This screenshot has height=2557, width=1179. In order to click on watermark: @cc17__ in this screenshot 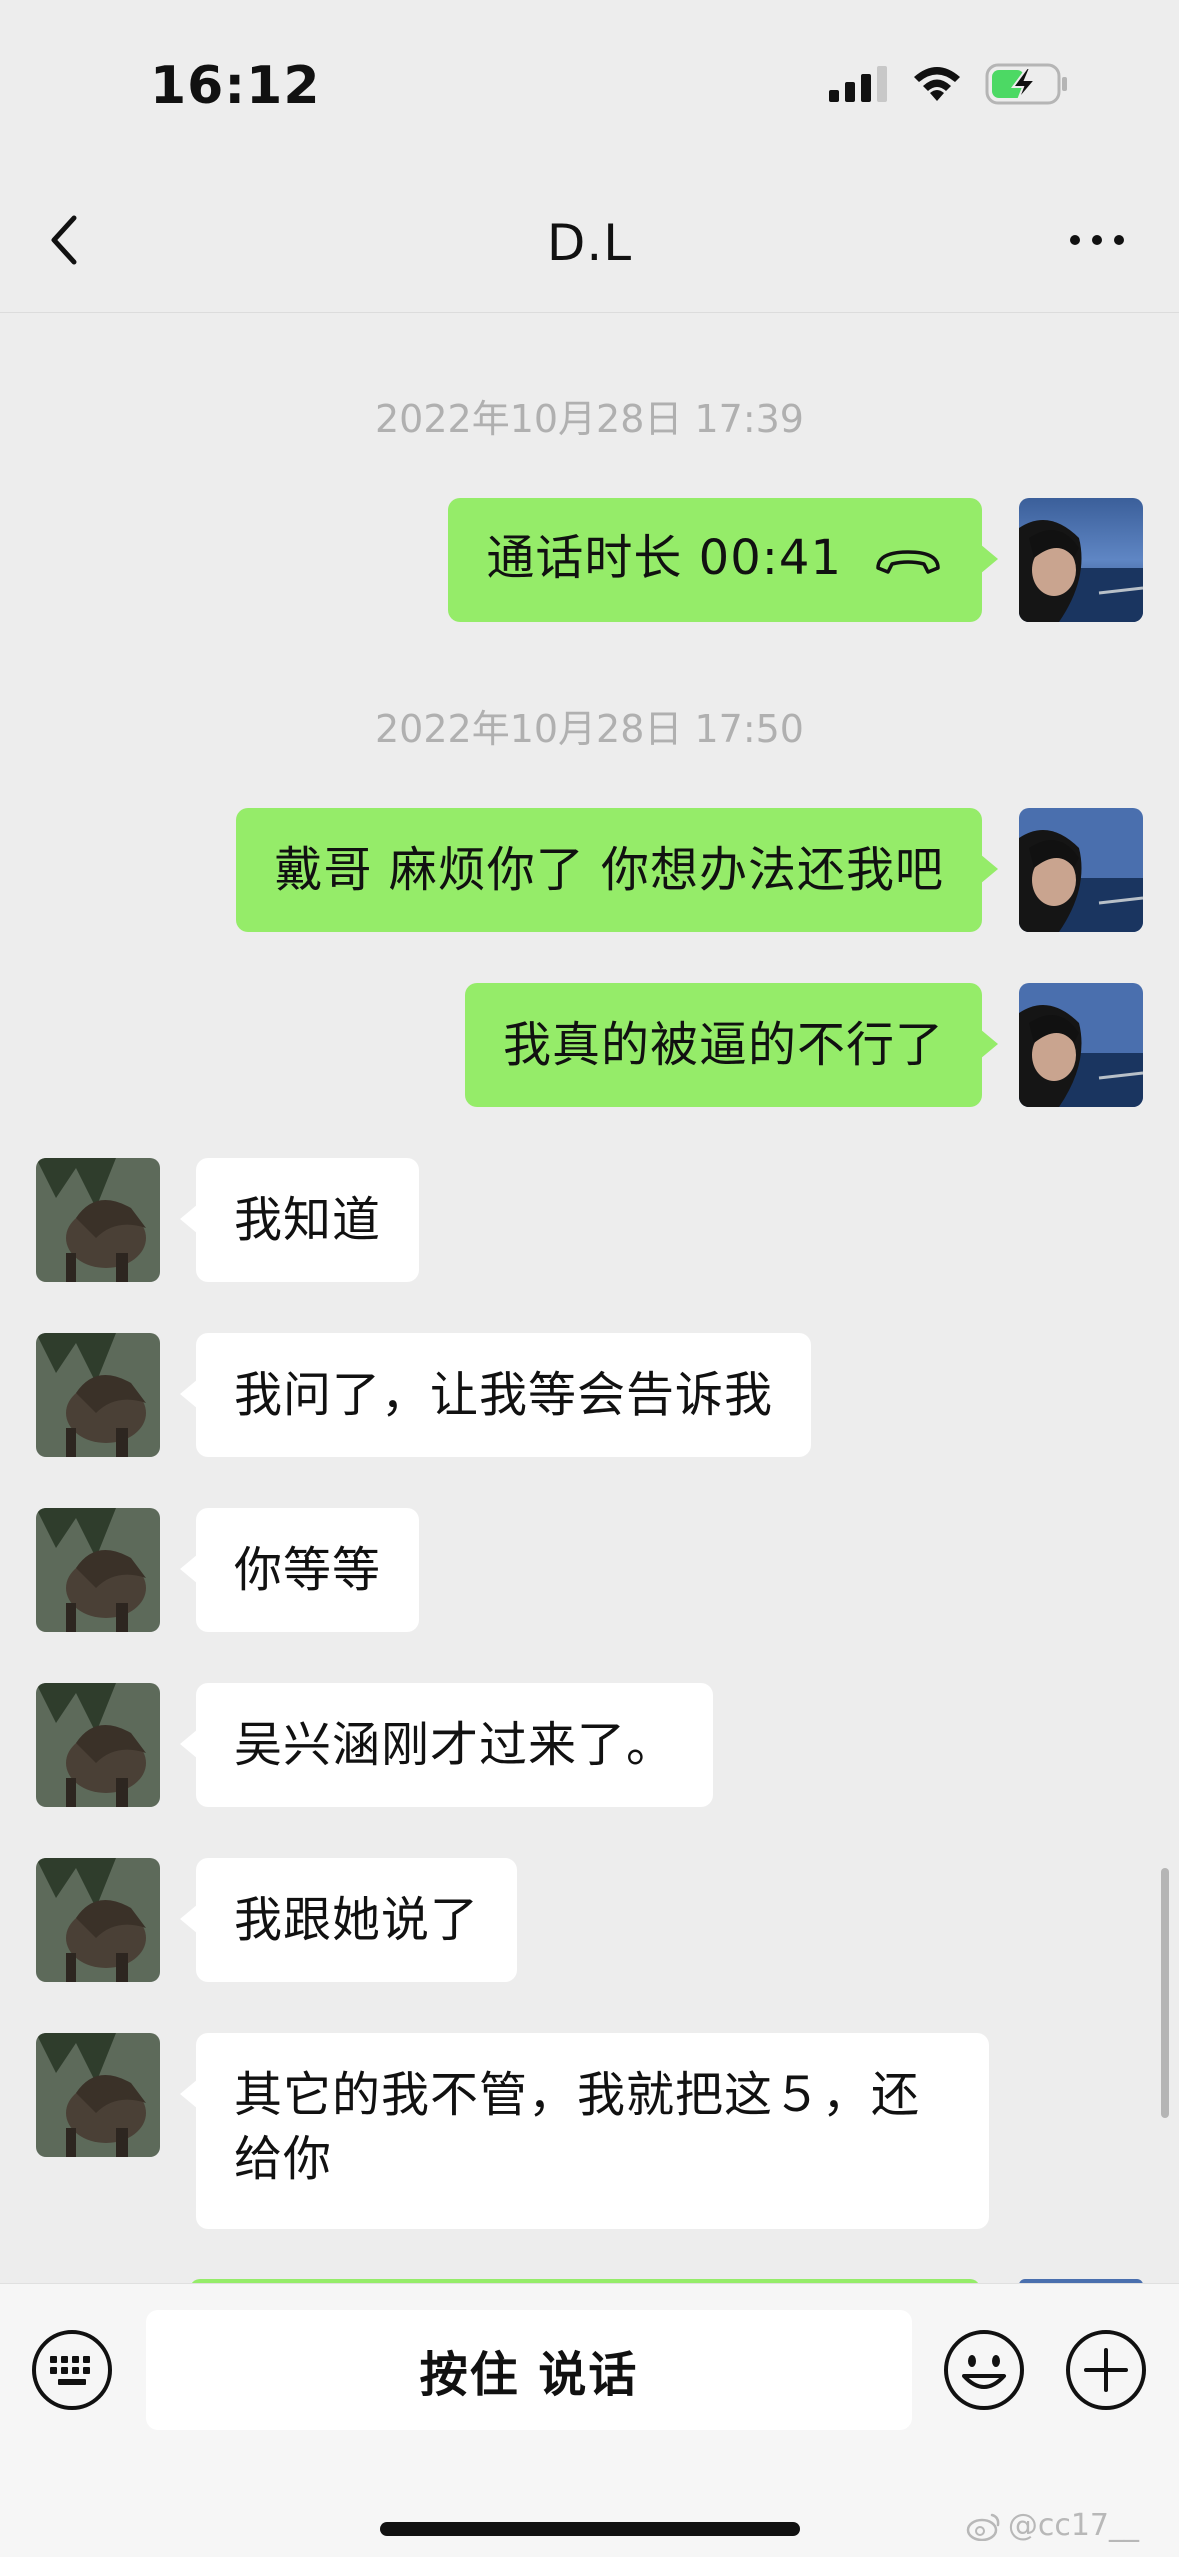, I will do `click(1052, 2525)`.